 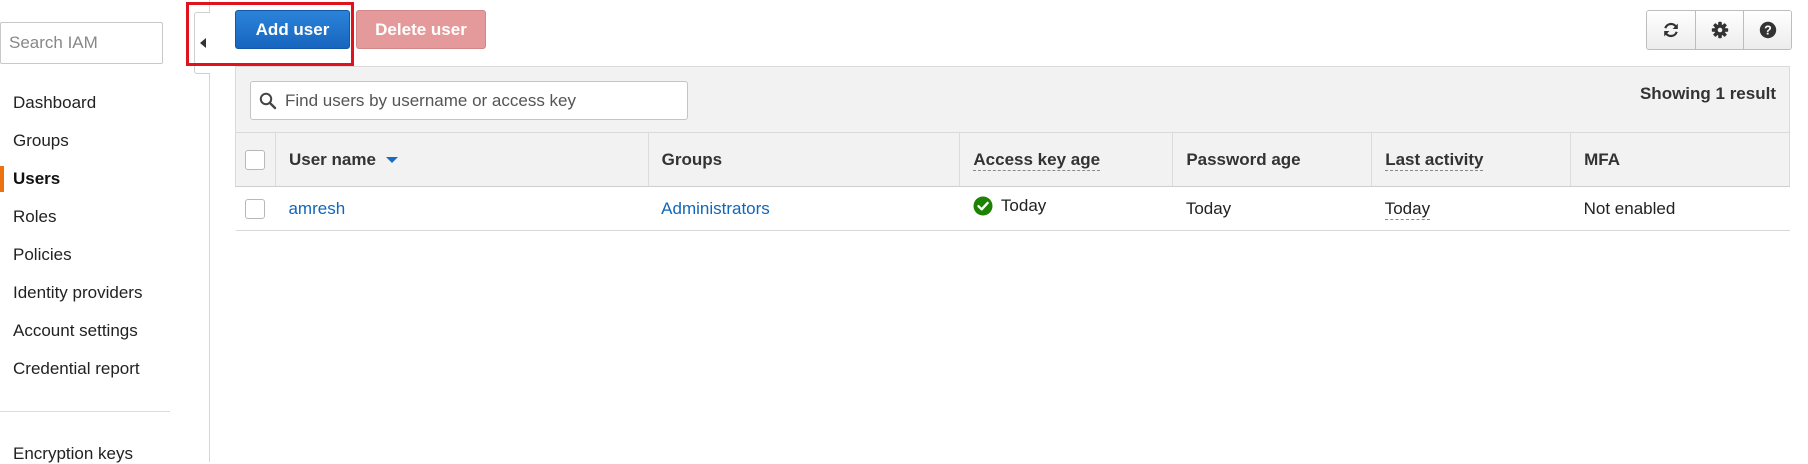 What do you see at coordinates (85, 411) in the screenshot?
I see `sidebar-divider` at bounding box center [85, 411].